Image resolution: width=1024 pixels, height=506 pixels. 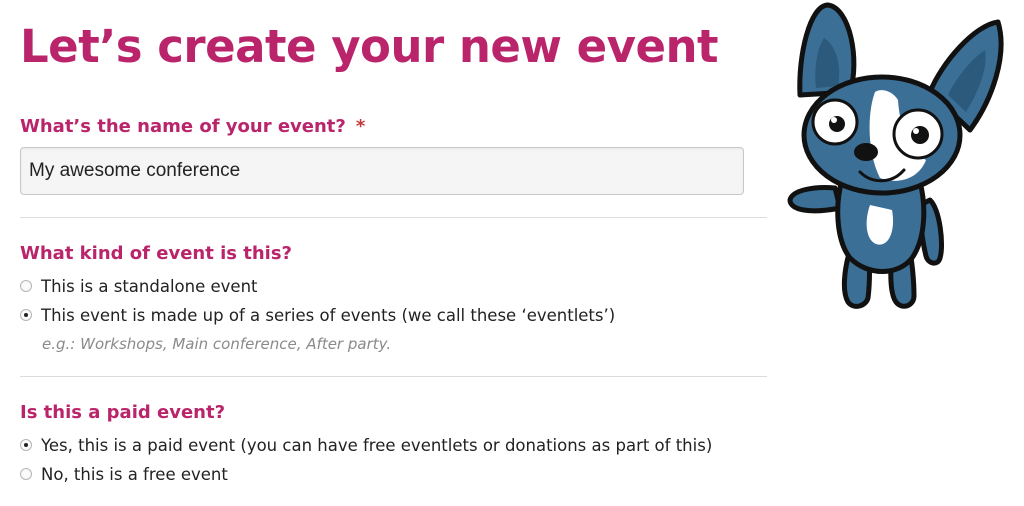 I want to click on free-event-option: No, this is a free event, so click(x=124, y=474).